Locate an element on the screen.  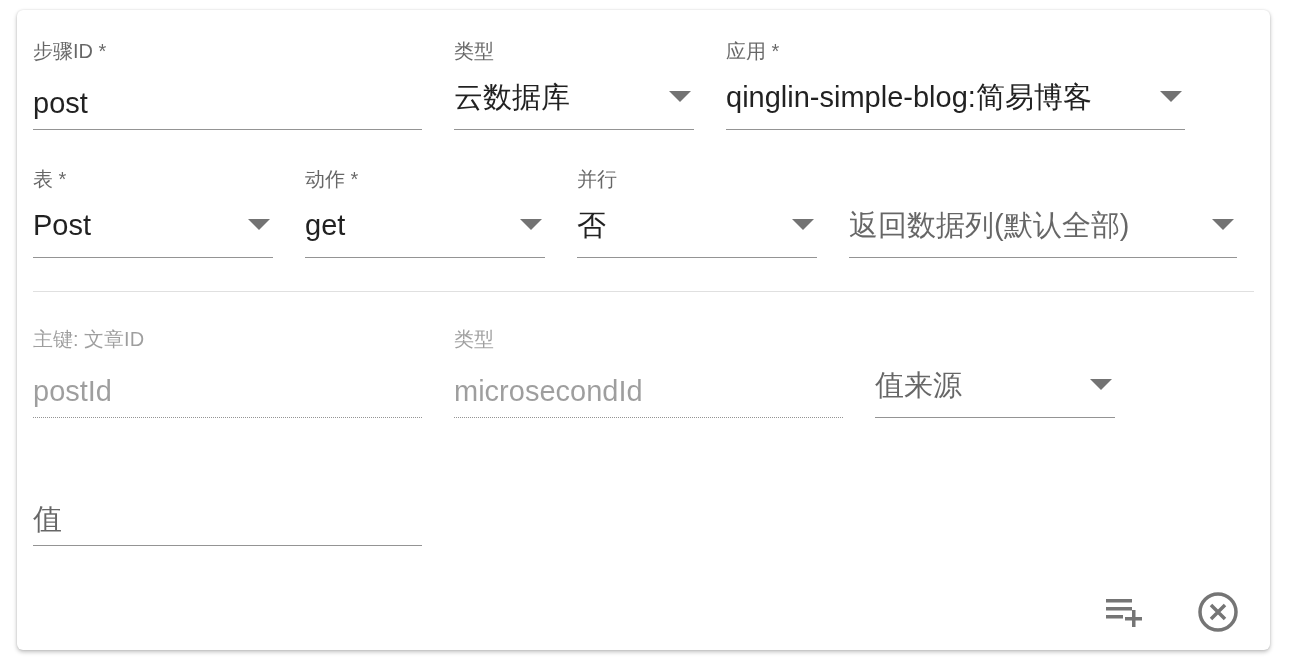
select-field: 返回数据列(默认全部) is located at coordinates (1043, 225).